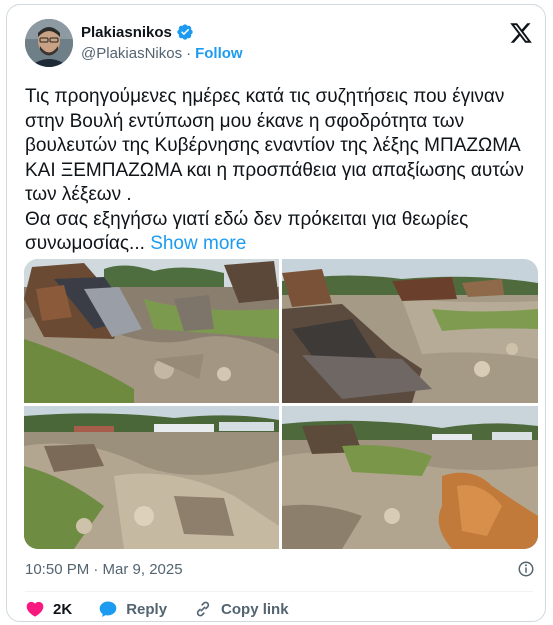  I want to click on author-handle: @PlakiasNikos, so click(131, 53).